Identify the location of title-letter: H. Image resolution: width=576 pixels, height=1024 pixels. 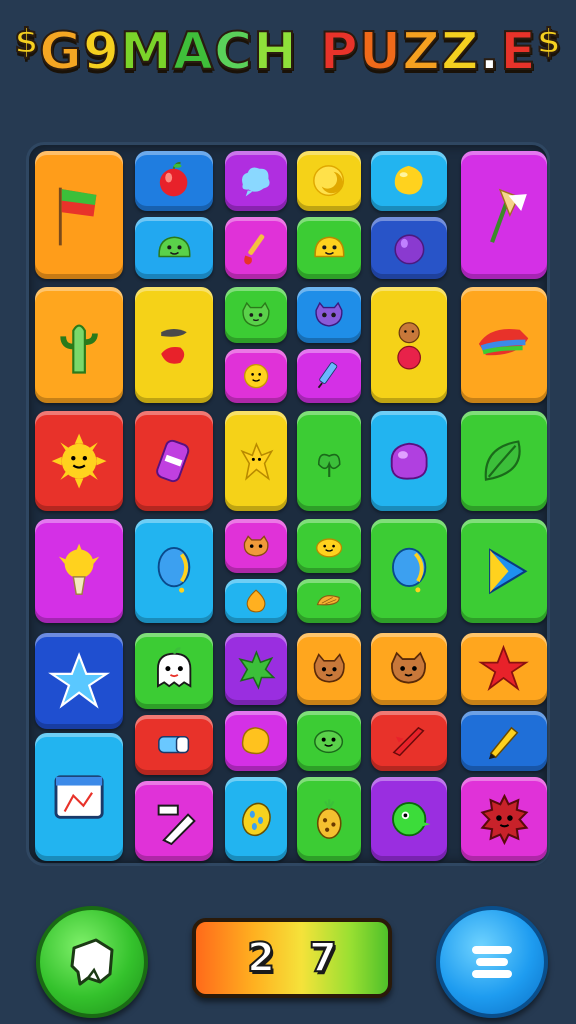
(275, 52).